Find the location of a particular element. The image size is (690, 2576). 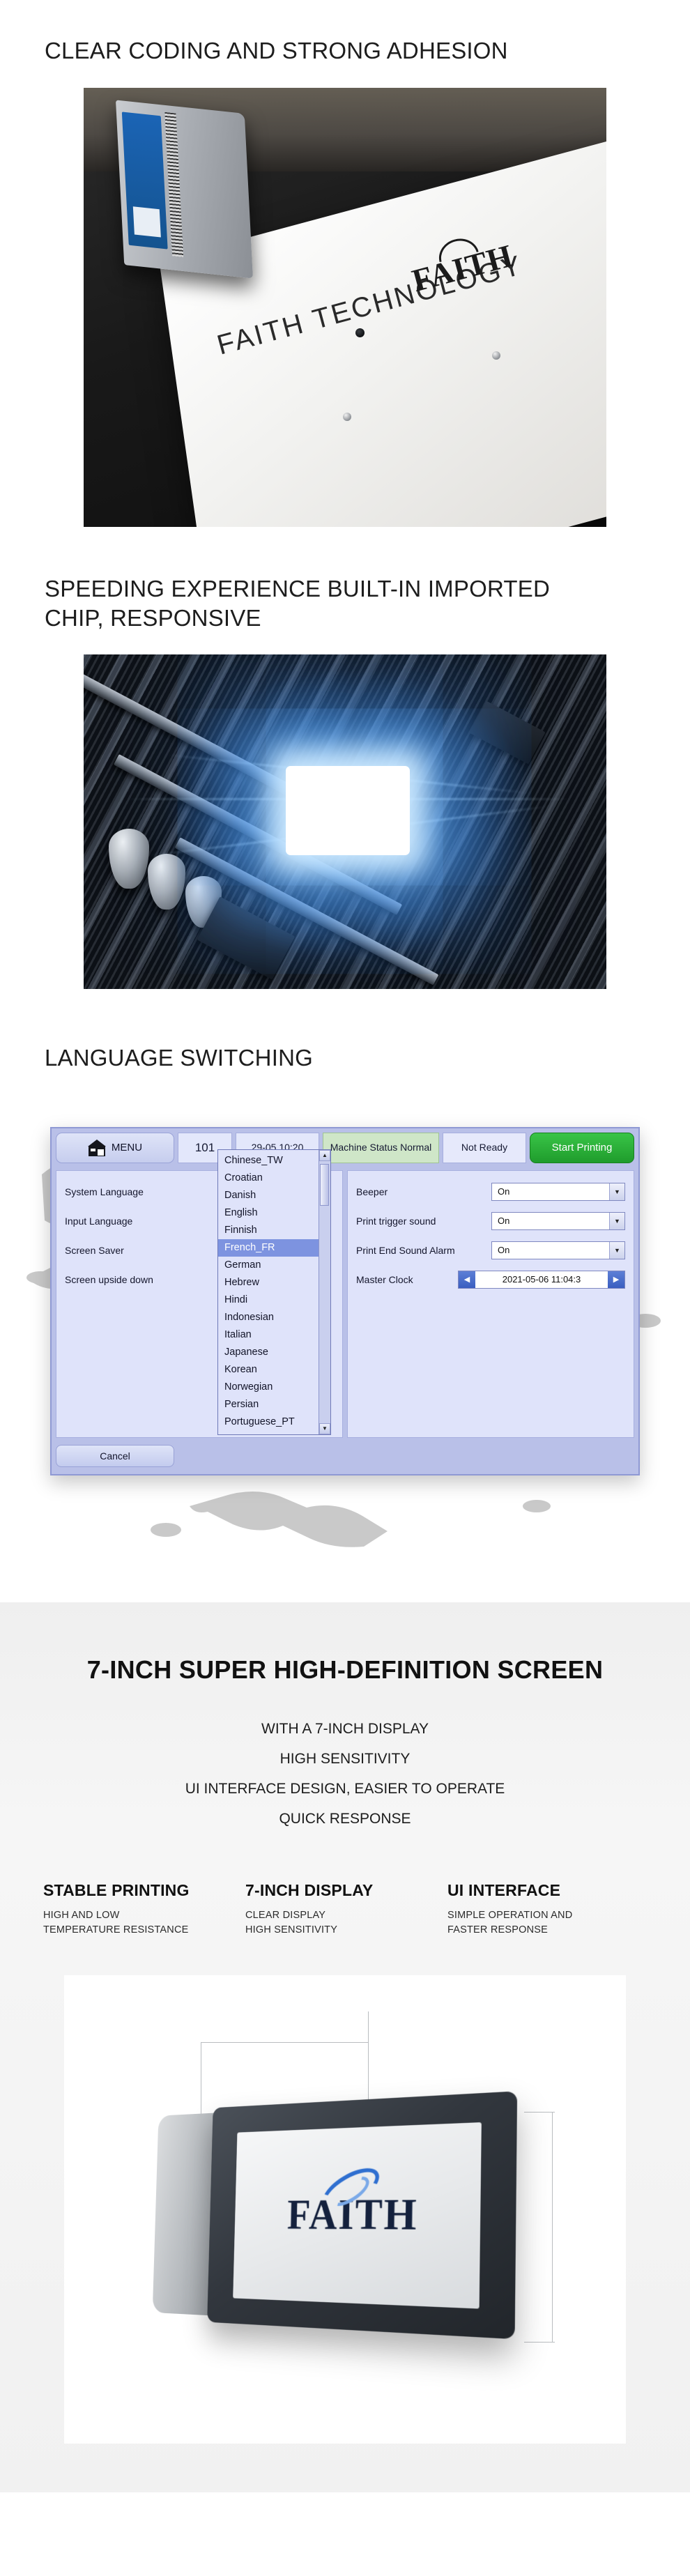

device-brand-logo: FAITH is located at coordinates (352, 2200).